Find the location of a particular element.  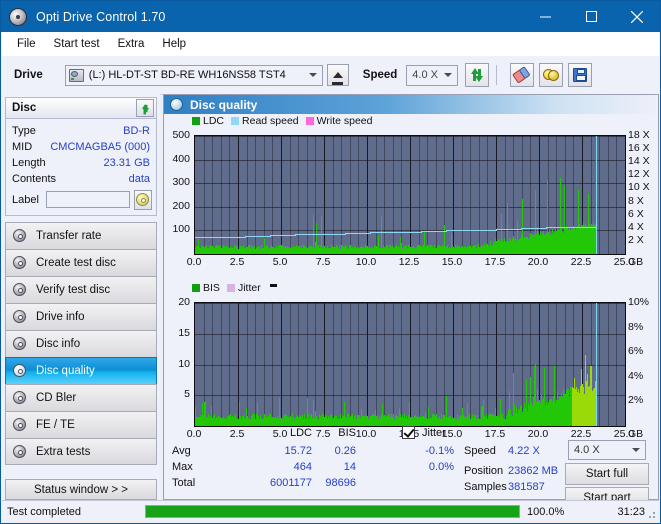

menu-item-help: Help is located at coordinates (174, 44).